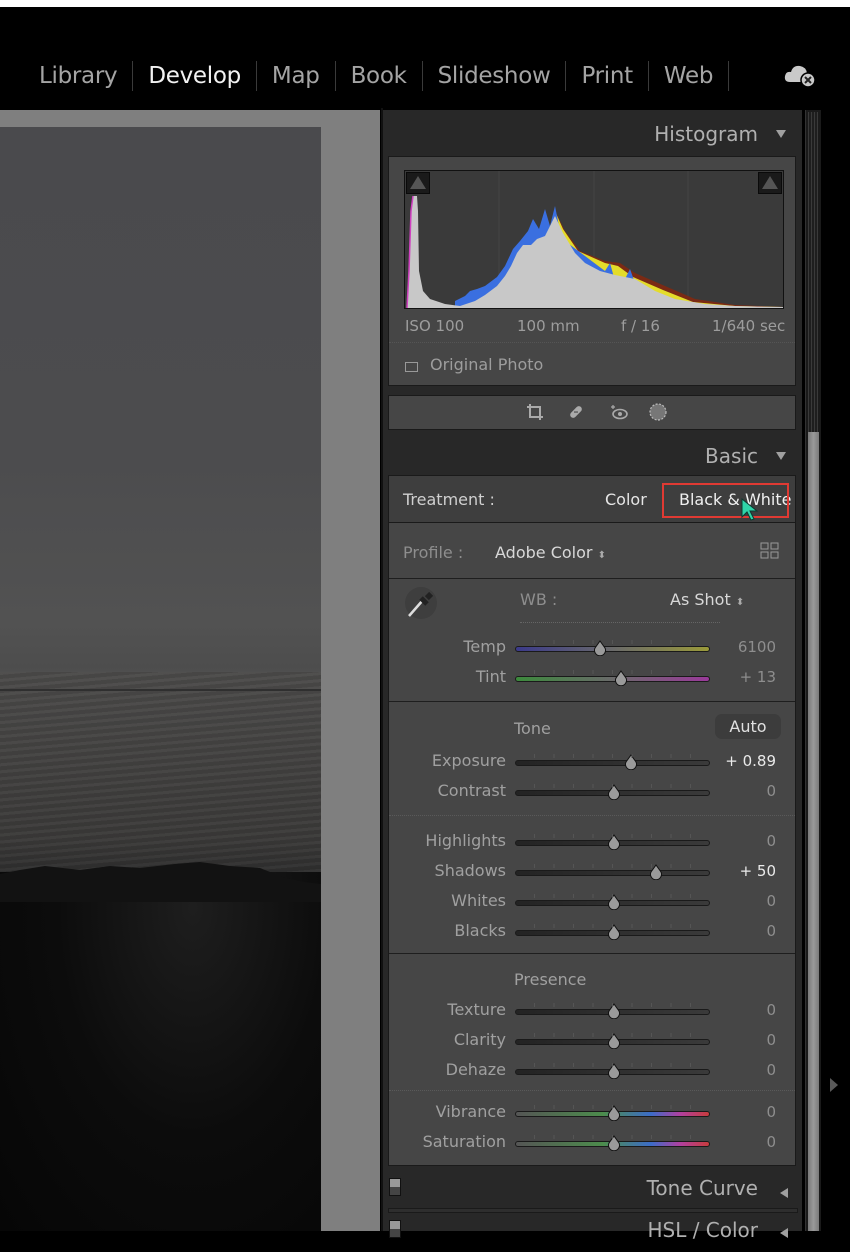 The height and width of the screenshot is (1252, 850). What do you see at coordinates (700, 599) in the screenshot?
I see `wb-value: As Shot` at bounding box center [700, 599].